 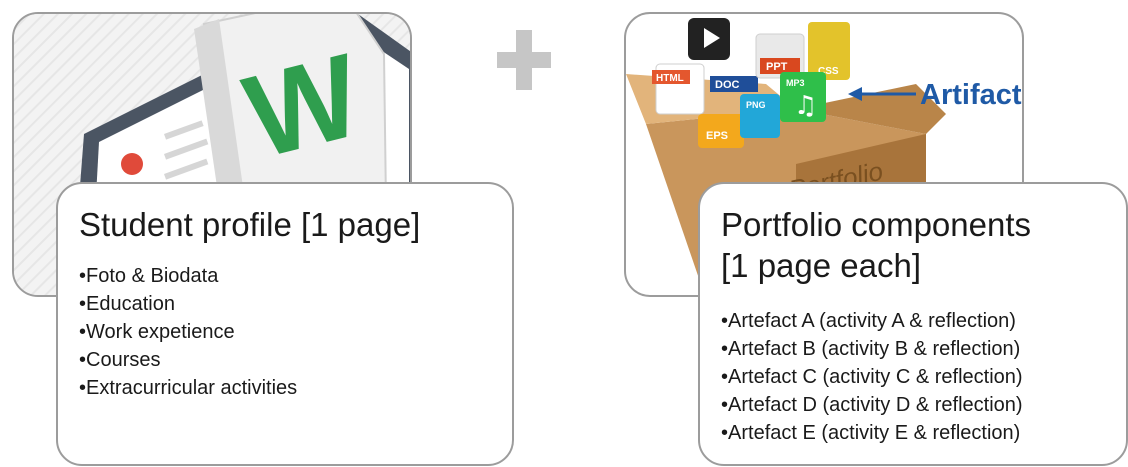 I want to click on list-item: •Artefact C (activity C & reflection), so click(x=872, y=377).